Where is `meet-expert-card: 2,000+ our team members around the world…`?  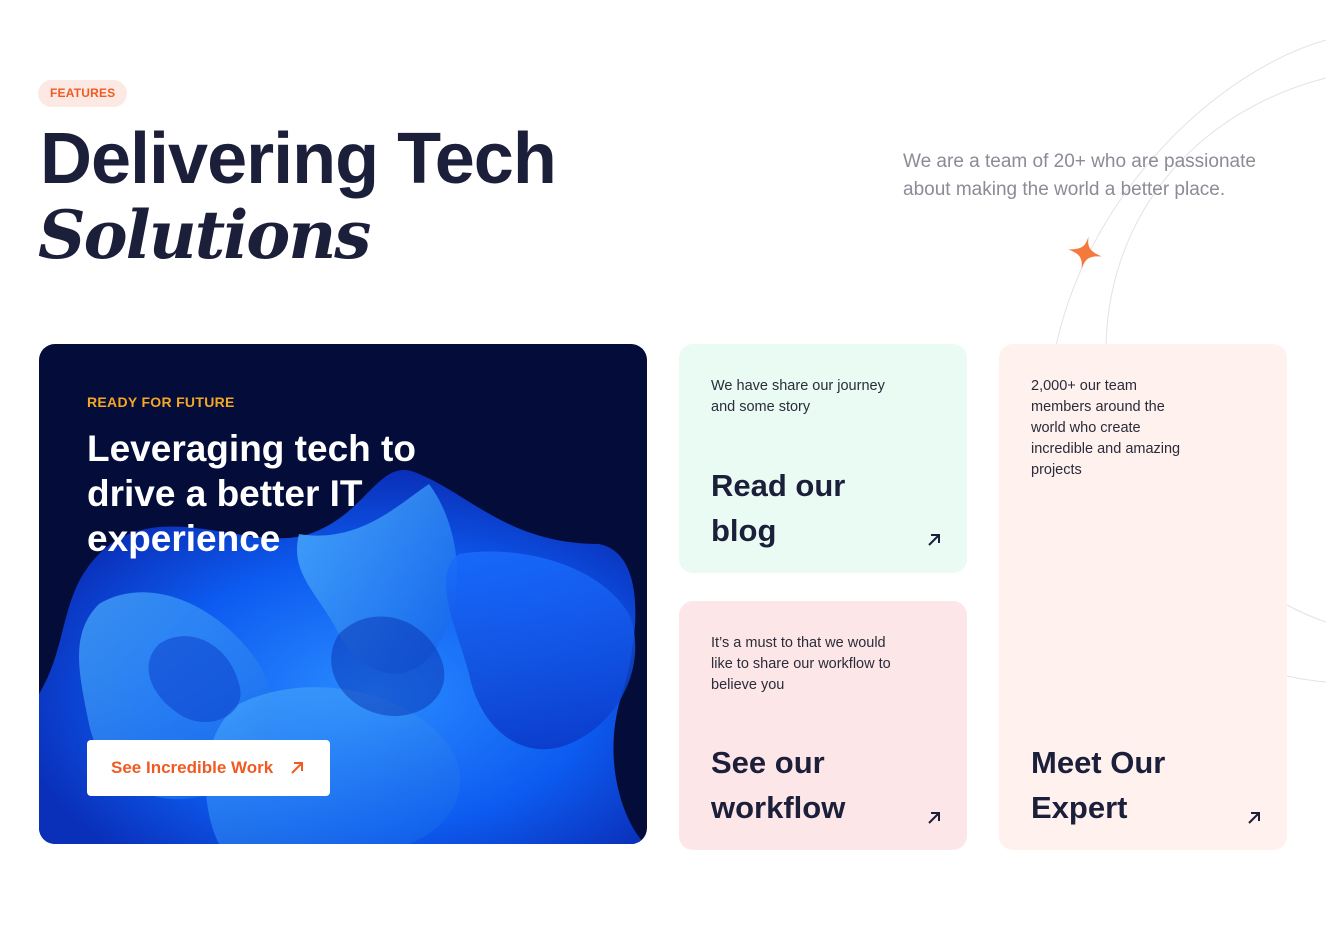 meet-expert-card: 2,000+ our team members around the world… is located at coordinates (1143, 597).